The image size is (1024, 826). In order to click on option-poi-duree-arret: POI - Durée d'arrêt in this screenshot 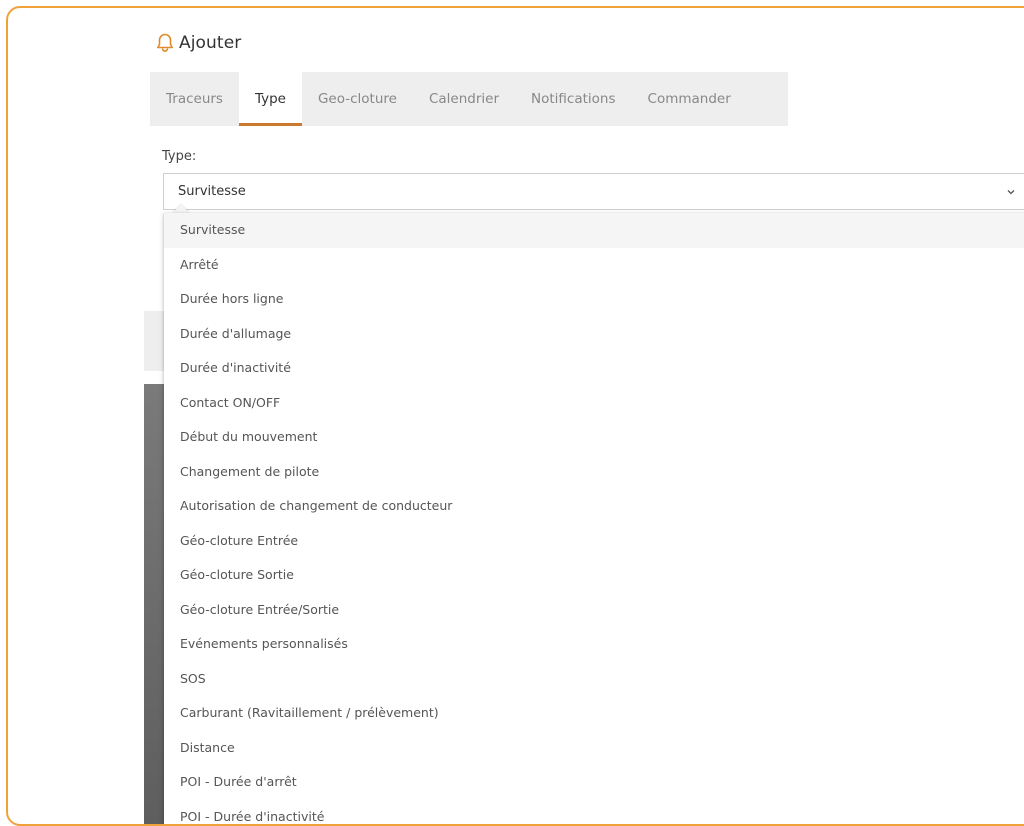, I will do `click(594, 782)`.